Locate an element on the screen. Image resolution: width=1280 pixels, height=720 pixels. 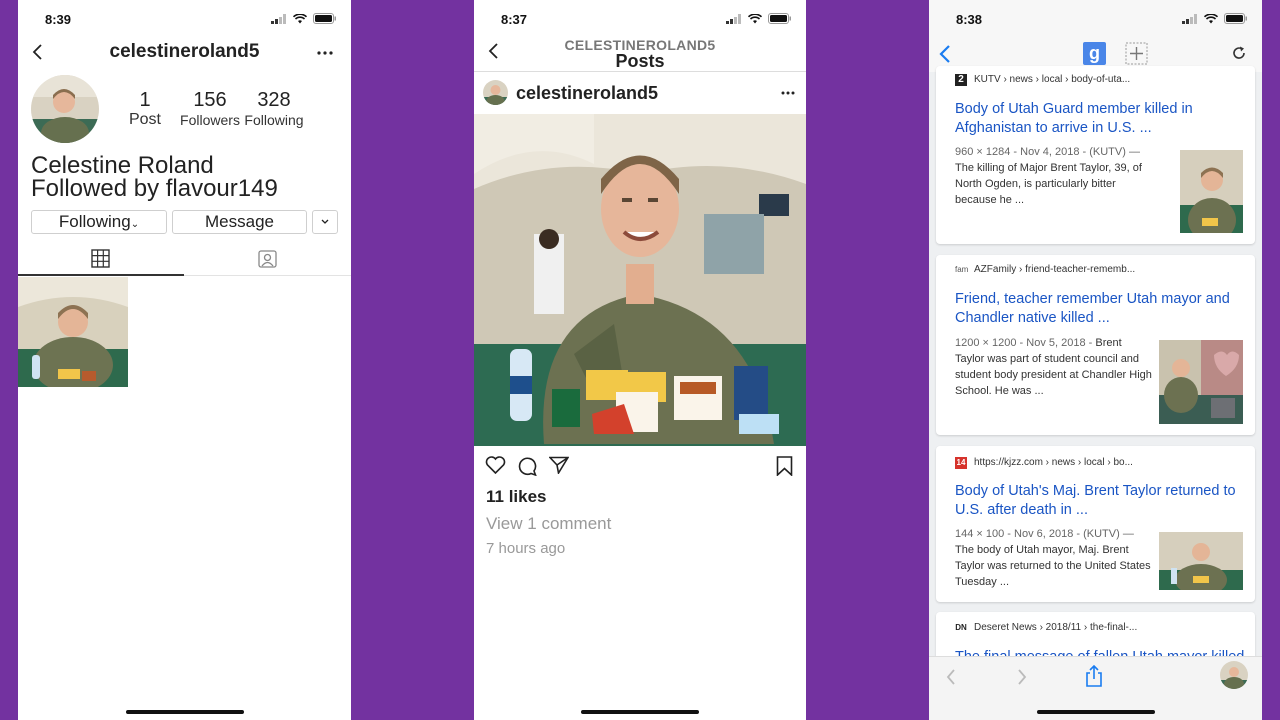
post-author-avatar is located at coordinates (495, 92).